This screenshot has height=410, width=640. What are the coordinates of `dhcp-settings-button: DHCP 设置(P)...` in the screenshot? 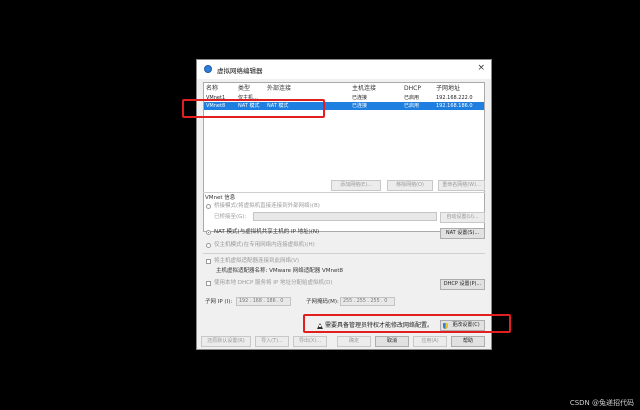 It's located at (462, 284).